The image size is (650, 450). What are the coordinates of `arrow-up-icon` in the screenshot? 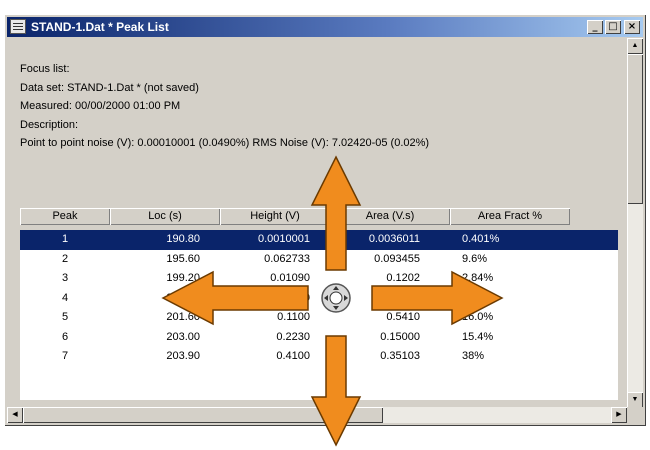 It's located at (336, 213).